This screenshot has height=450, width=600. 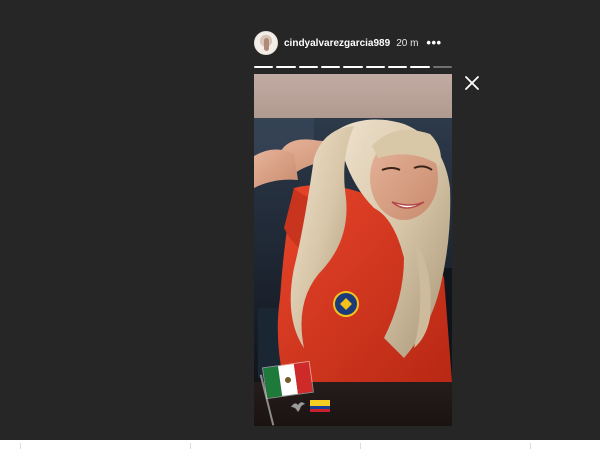 I want to click on page-footer-strip, so click(x=300, y=445).